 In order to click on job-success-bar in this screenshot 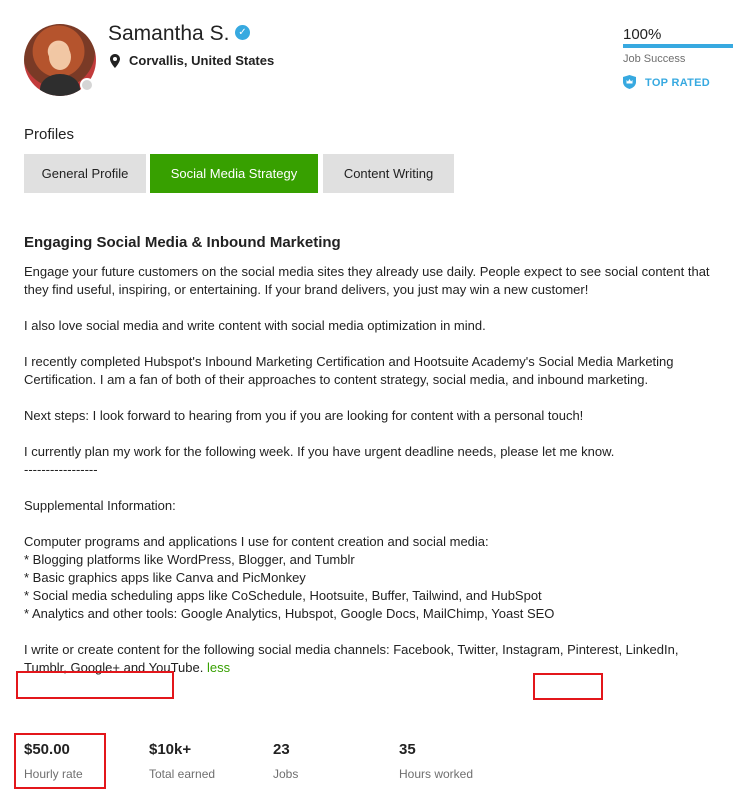, I will do `click(678, 46)`.